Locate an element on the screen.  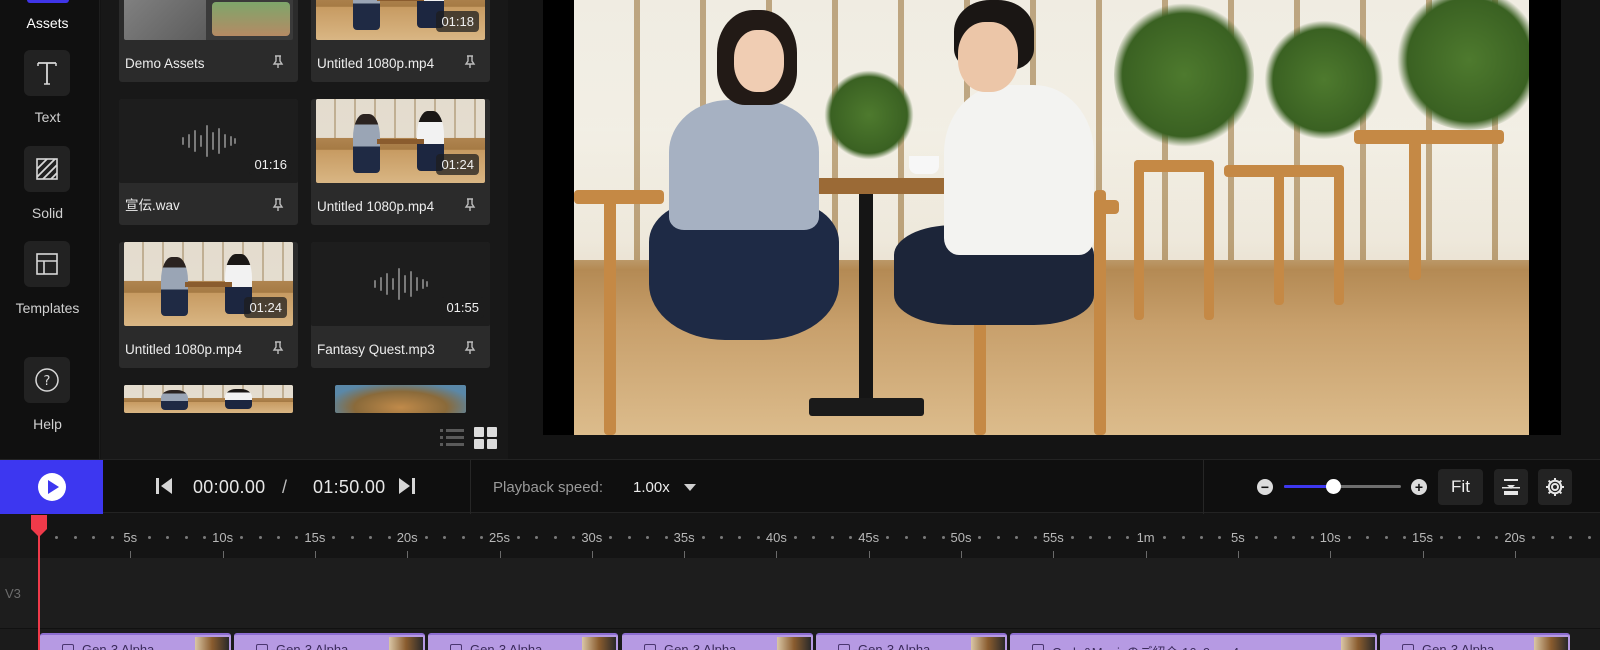
settings-button is located at coordinates (1555, 487).